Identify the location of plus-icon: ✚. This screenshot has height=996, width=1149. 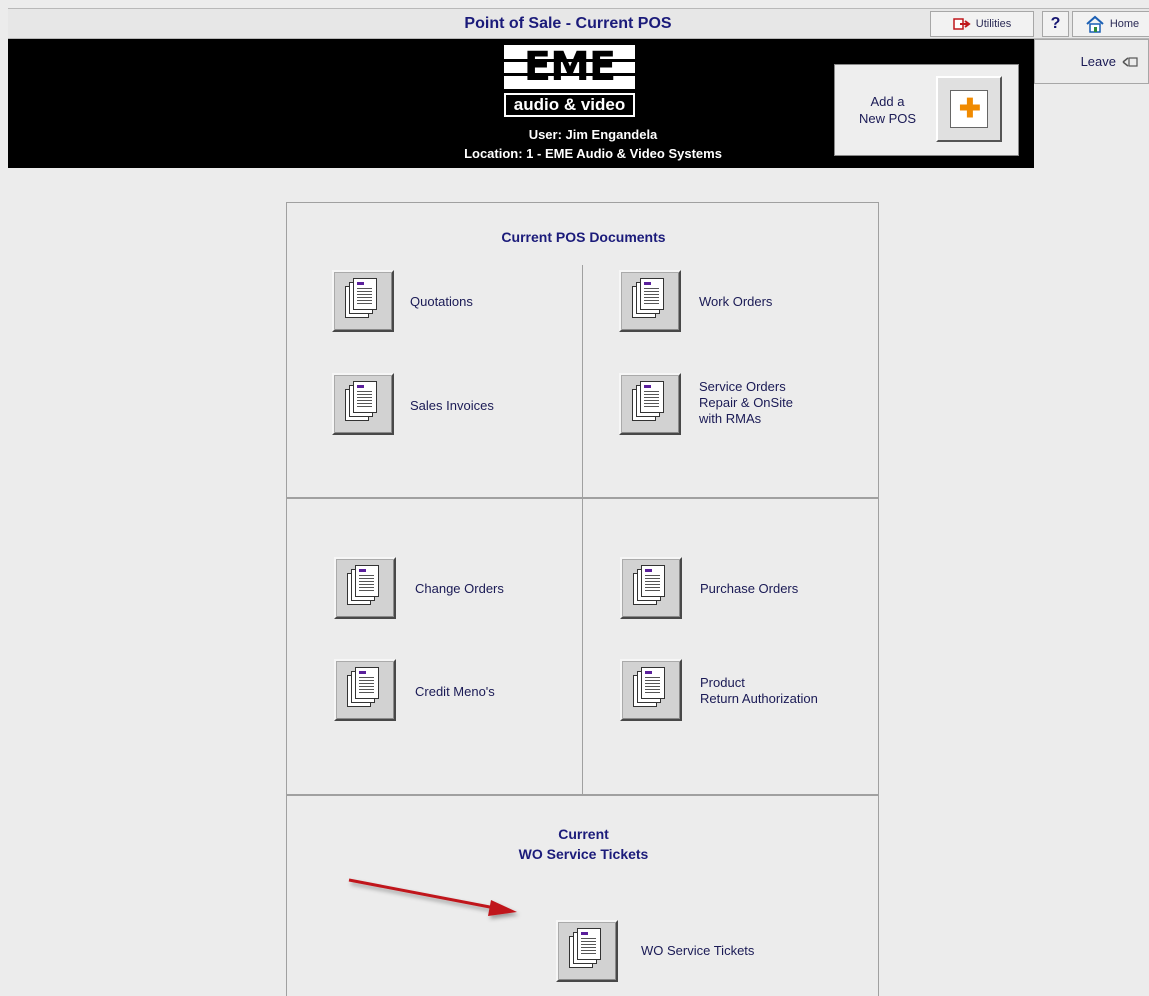
(969, 109).